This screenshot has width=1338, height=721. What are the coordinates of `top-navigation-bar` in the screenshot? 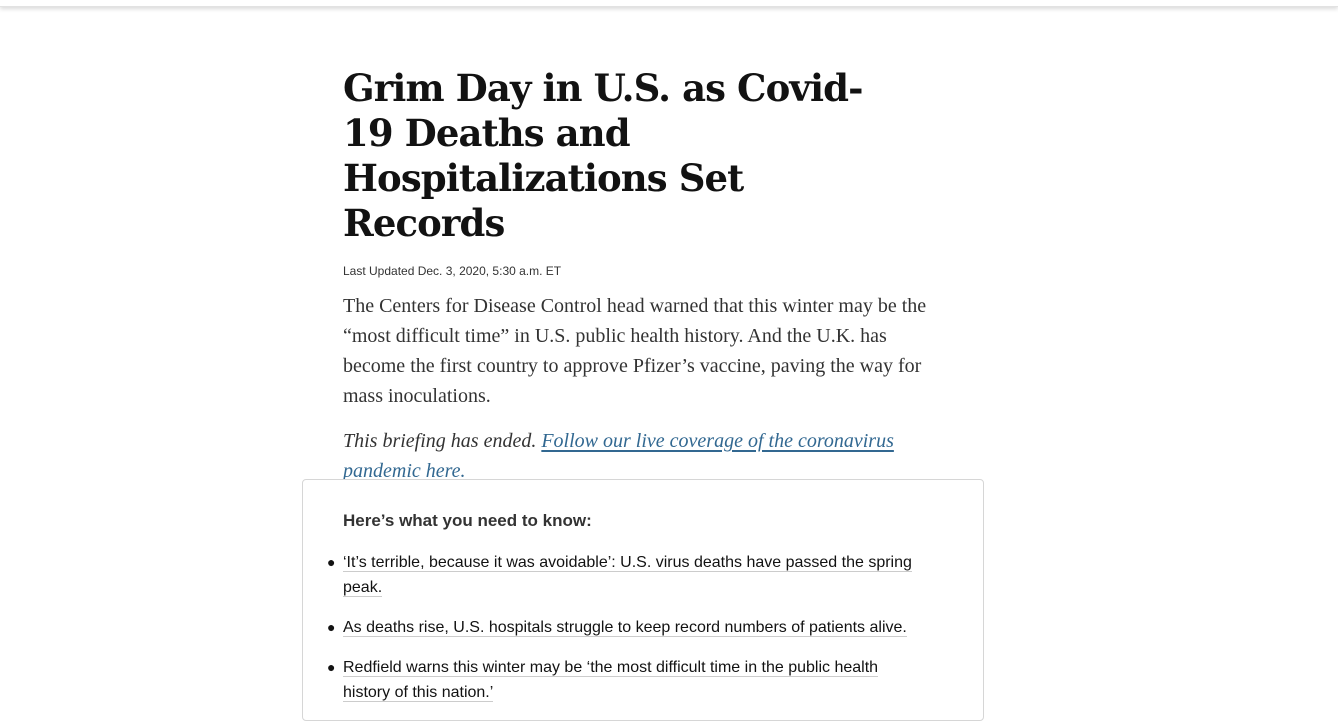 It's located at (669, 3).